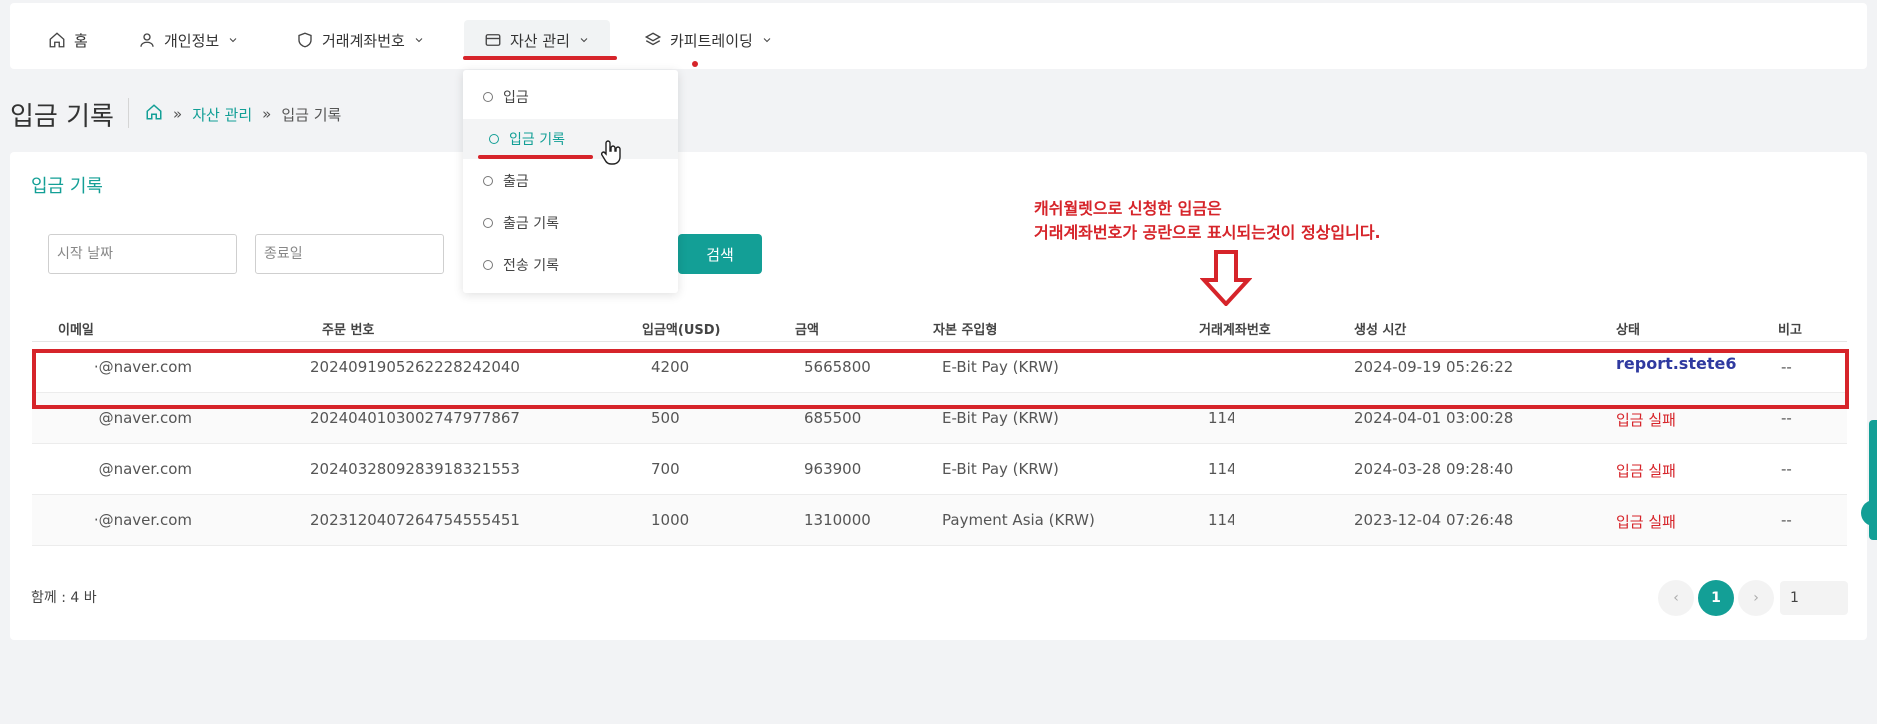 Image resolution: width=1877 pixels, height=724 pixels. I want to click on dropdown-item-label: 출금, so click(516, 182).